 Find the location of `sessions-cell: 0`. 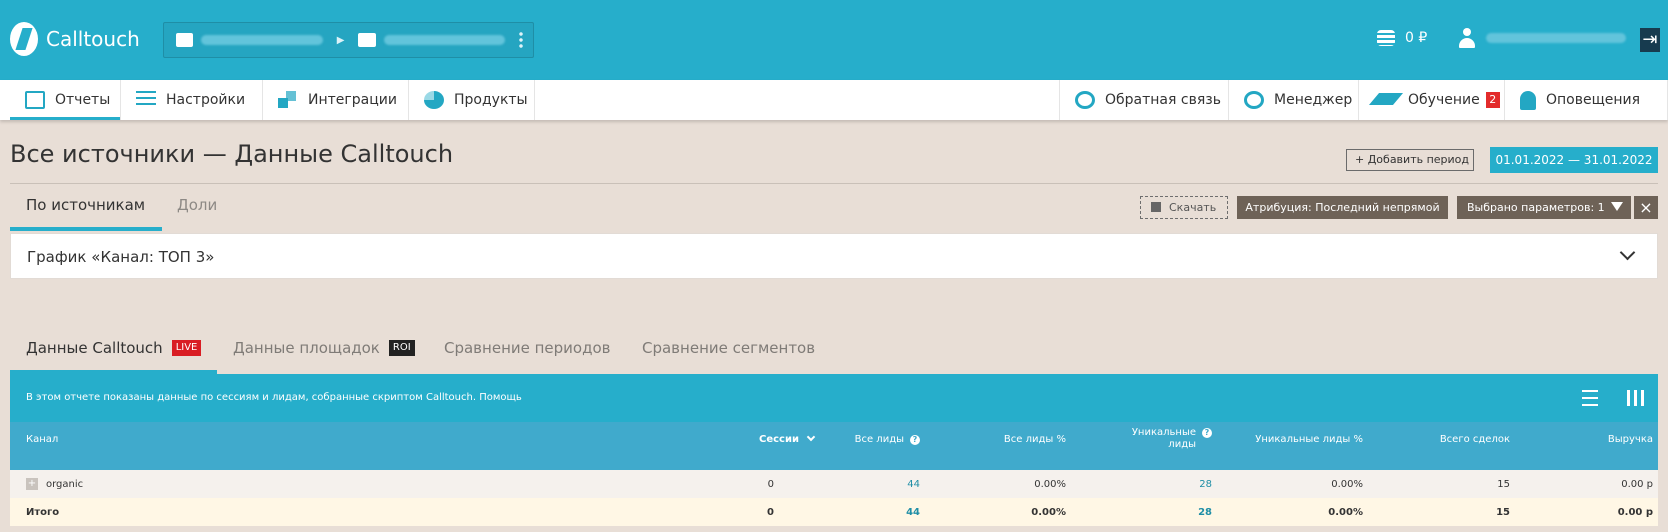

sessions-cell: 0 is located at coordinates (770, 484).